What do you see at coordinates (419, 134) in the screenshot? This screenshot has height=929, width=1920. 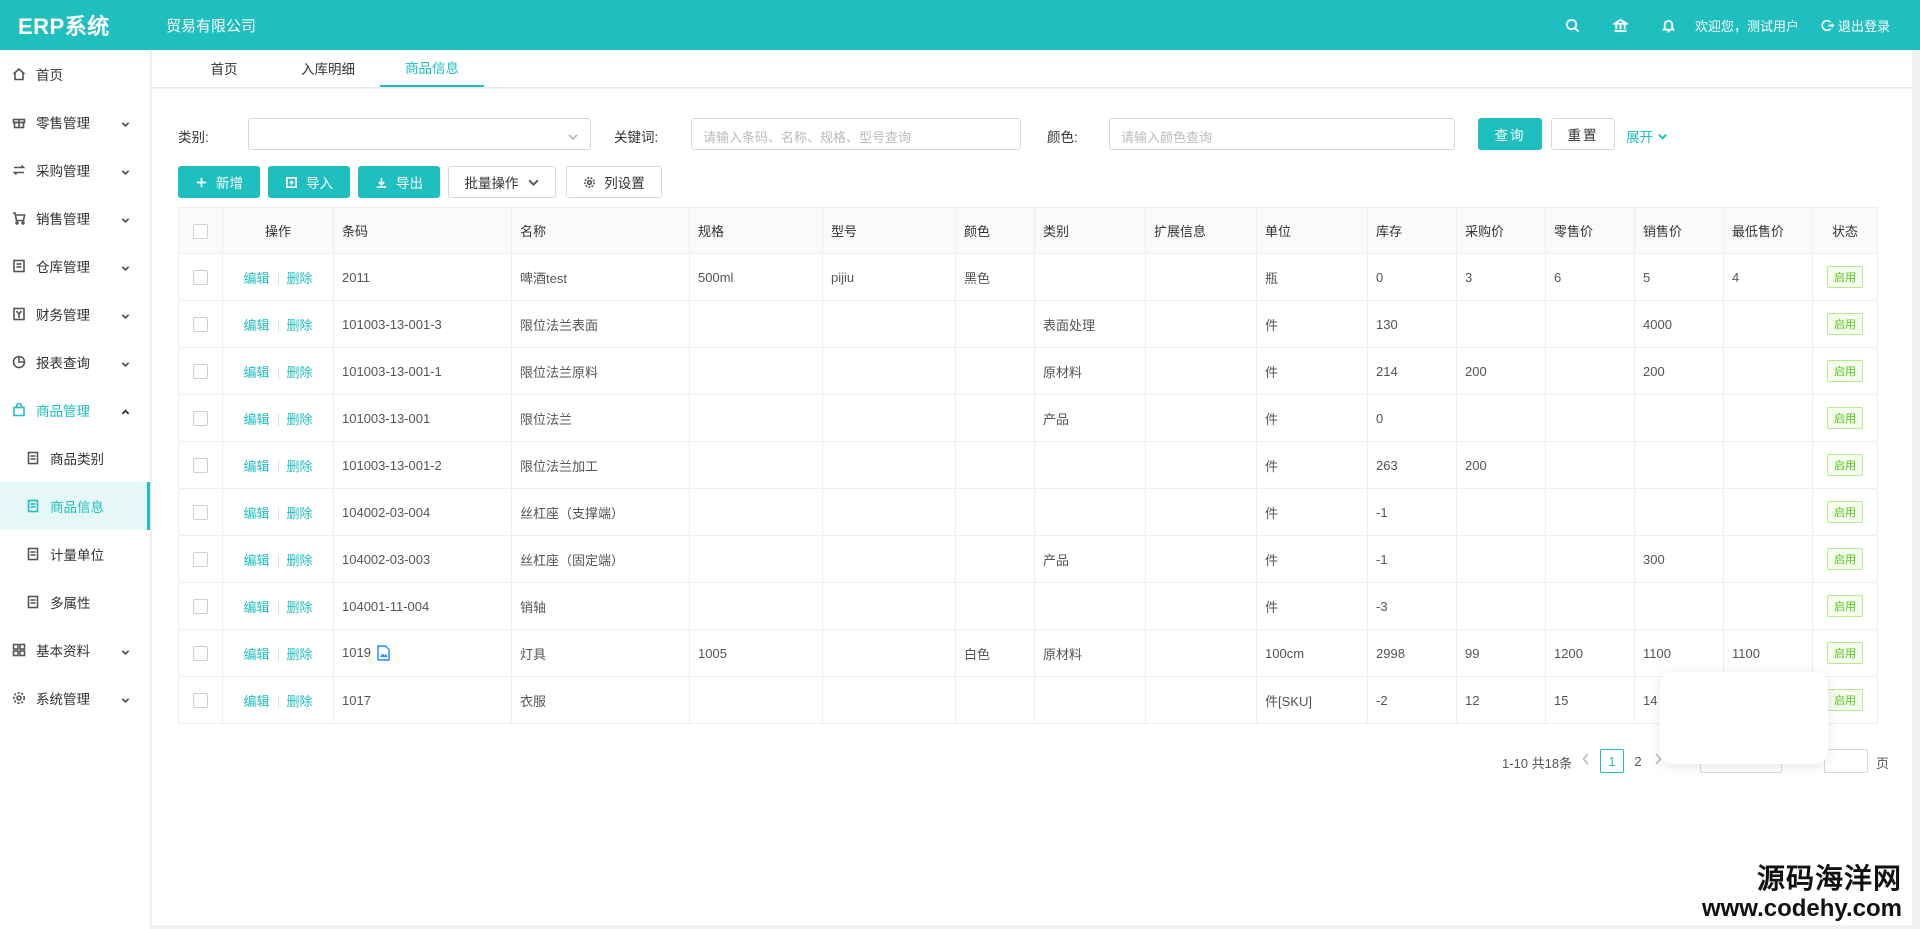 I see `category-select` at bounding box center [419, 134].